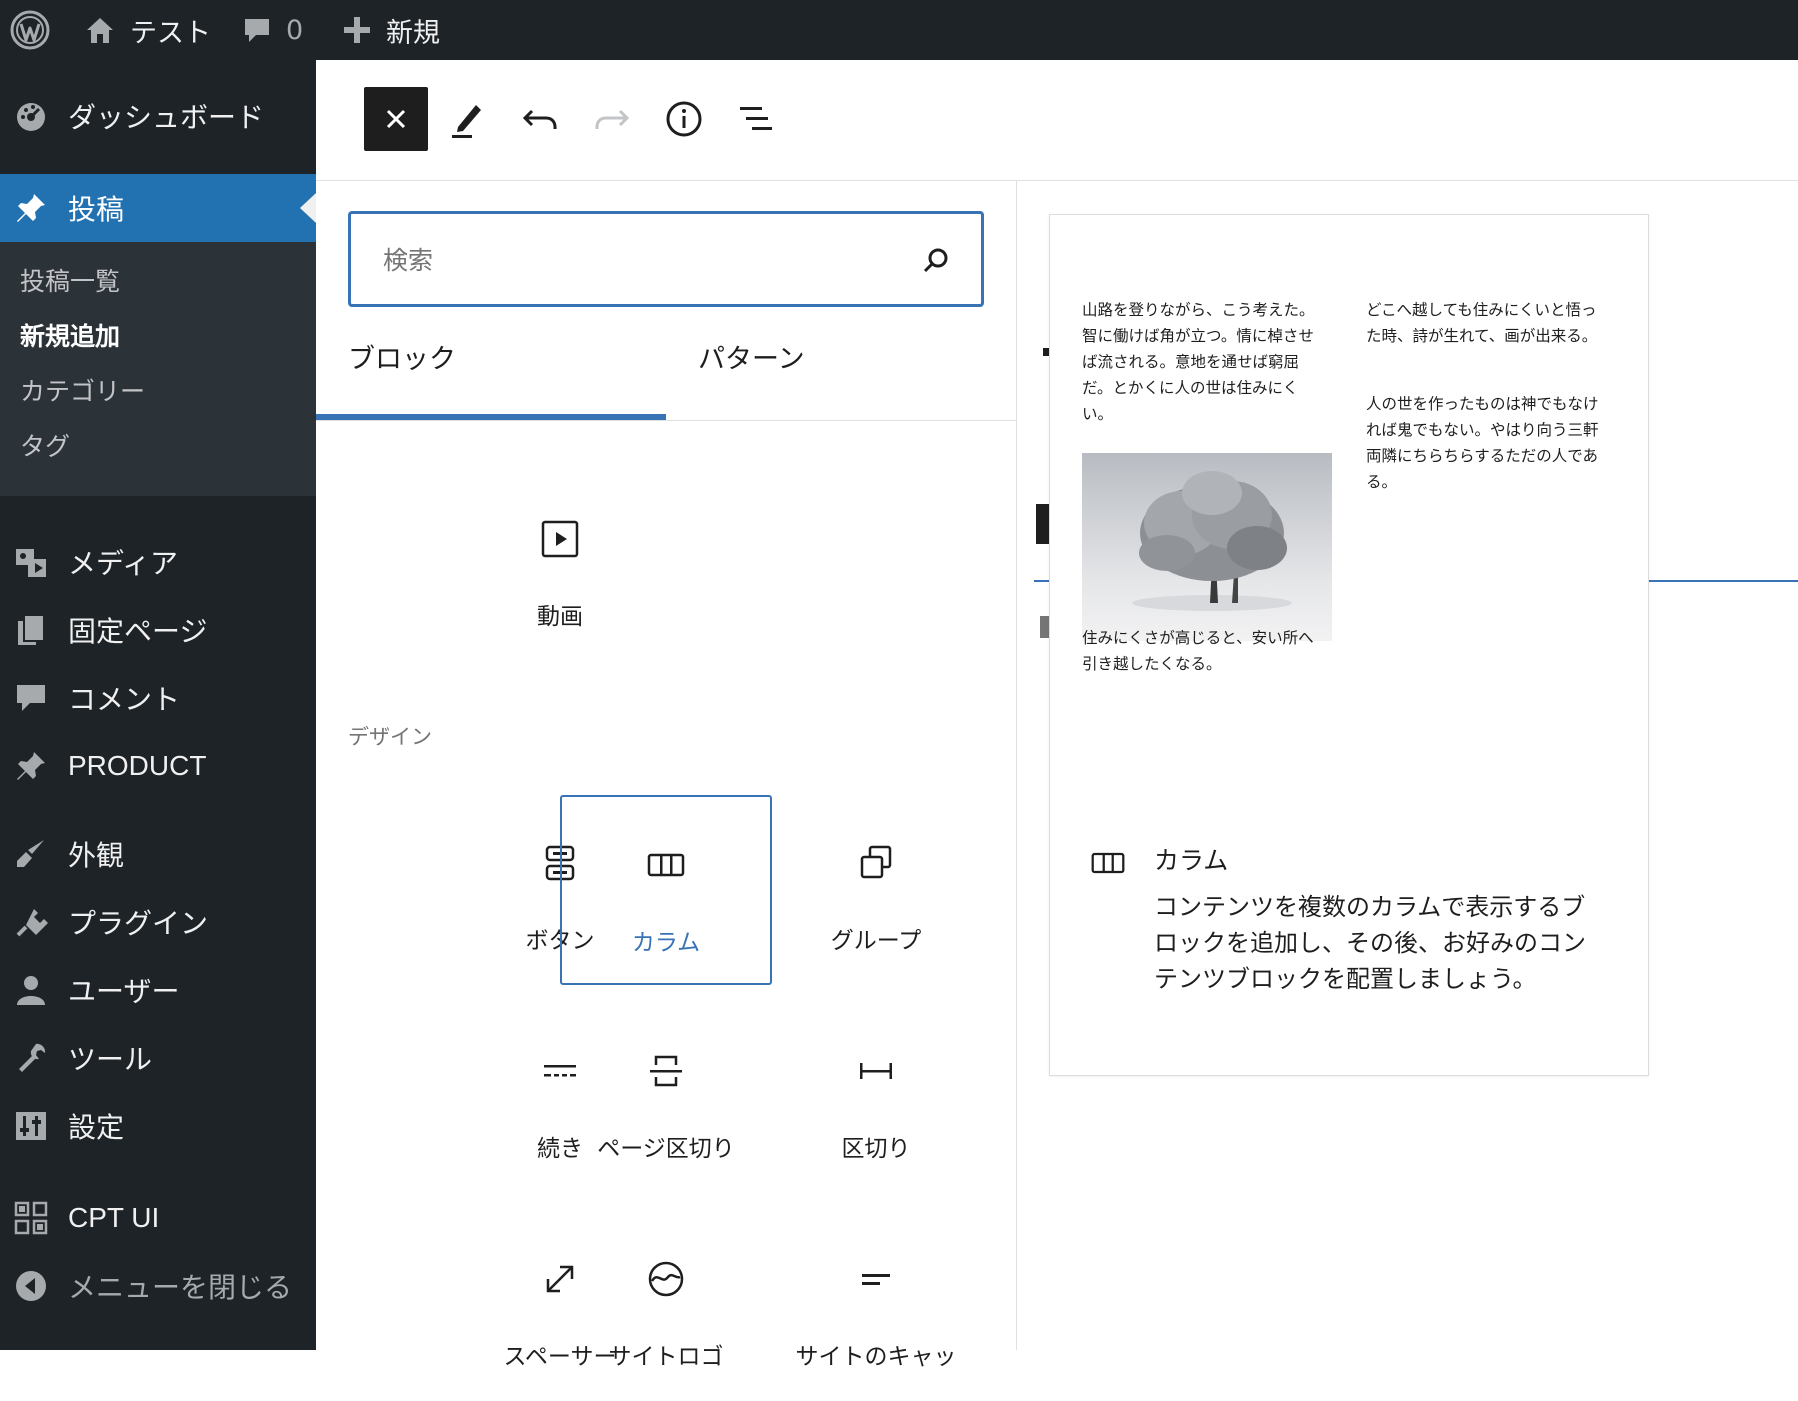 The height and width of the screenshot is (1401, 1798). I want to click on tab-divider, so click(666, 420).